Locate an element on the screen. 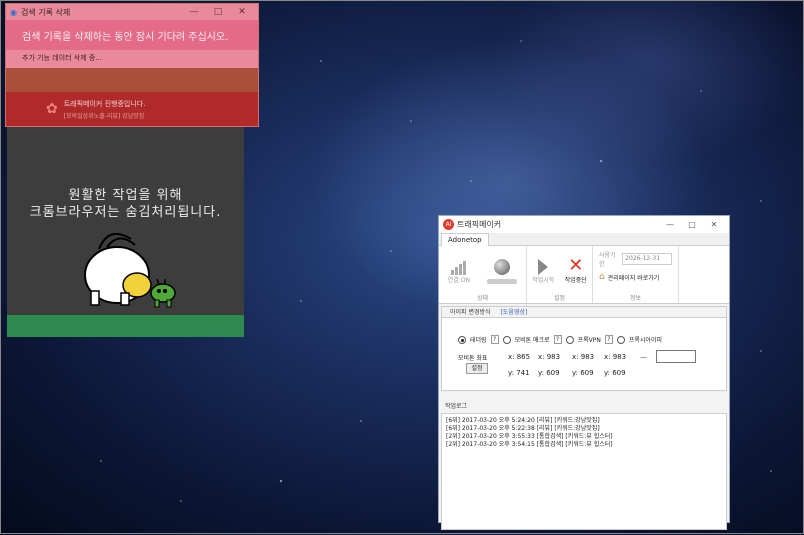 Image resolution: width=804 pixels, height=535 pixels. app-logo-icon: AI is located at coordinates (448, 224).